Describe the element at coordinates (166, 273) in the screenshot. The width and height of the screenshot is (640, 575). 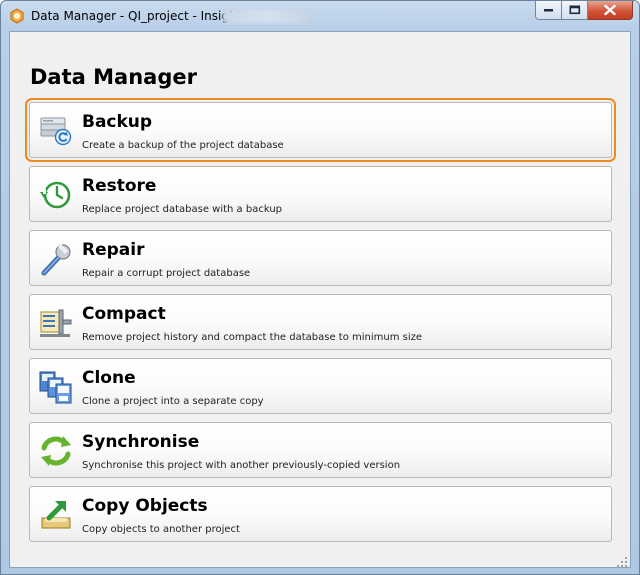
I see `repair-description: Repair a corrupt project database` at that location.